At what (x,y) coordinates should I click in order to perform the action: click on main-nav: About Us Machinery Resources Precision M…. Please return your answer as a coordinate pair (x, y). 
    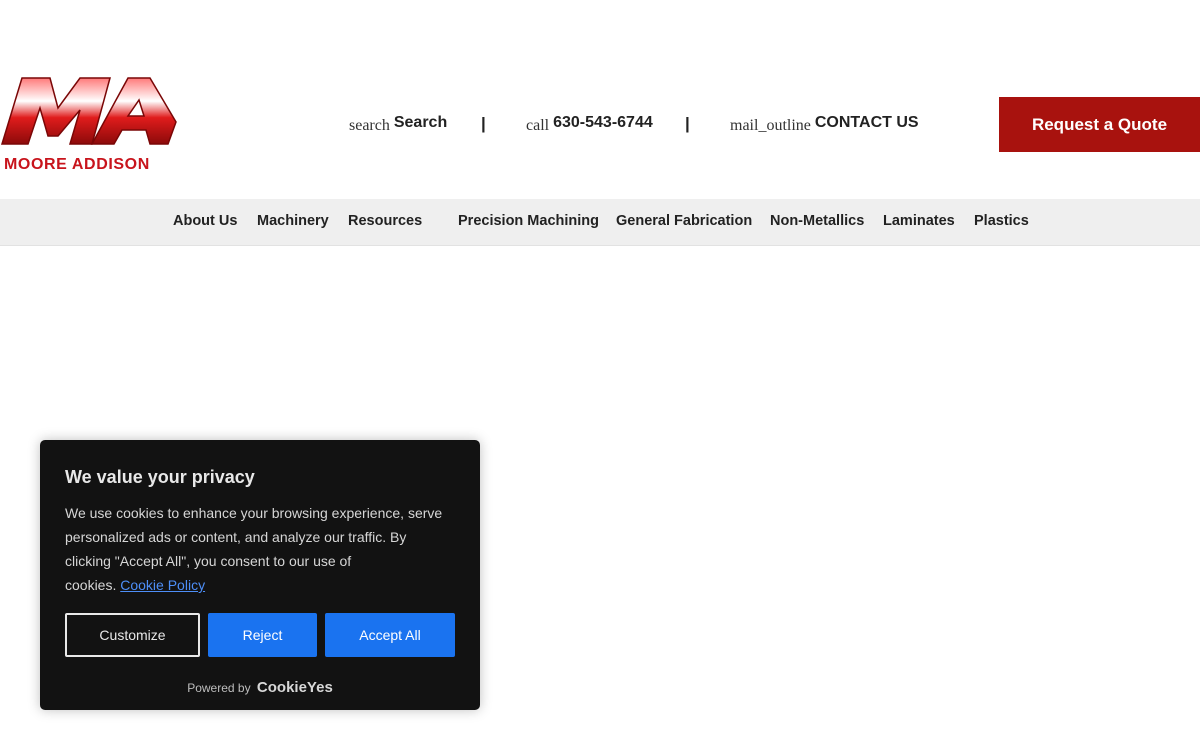
    Looking at the image, I should click on (600, 222).